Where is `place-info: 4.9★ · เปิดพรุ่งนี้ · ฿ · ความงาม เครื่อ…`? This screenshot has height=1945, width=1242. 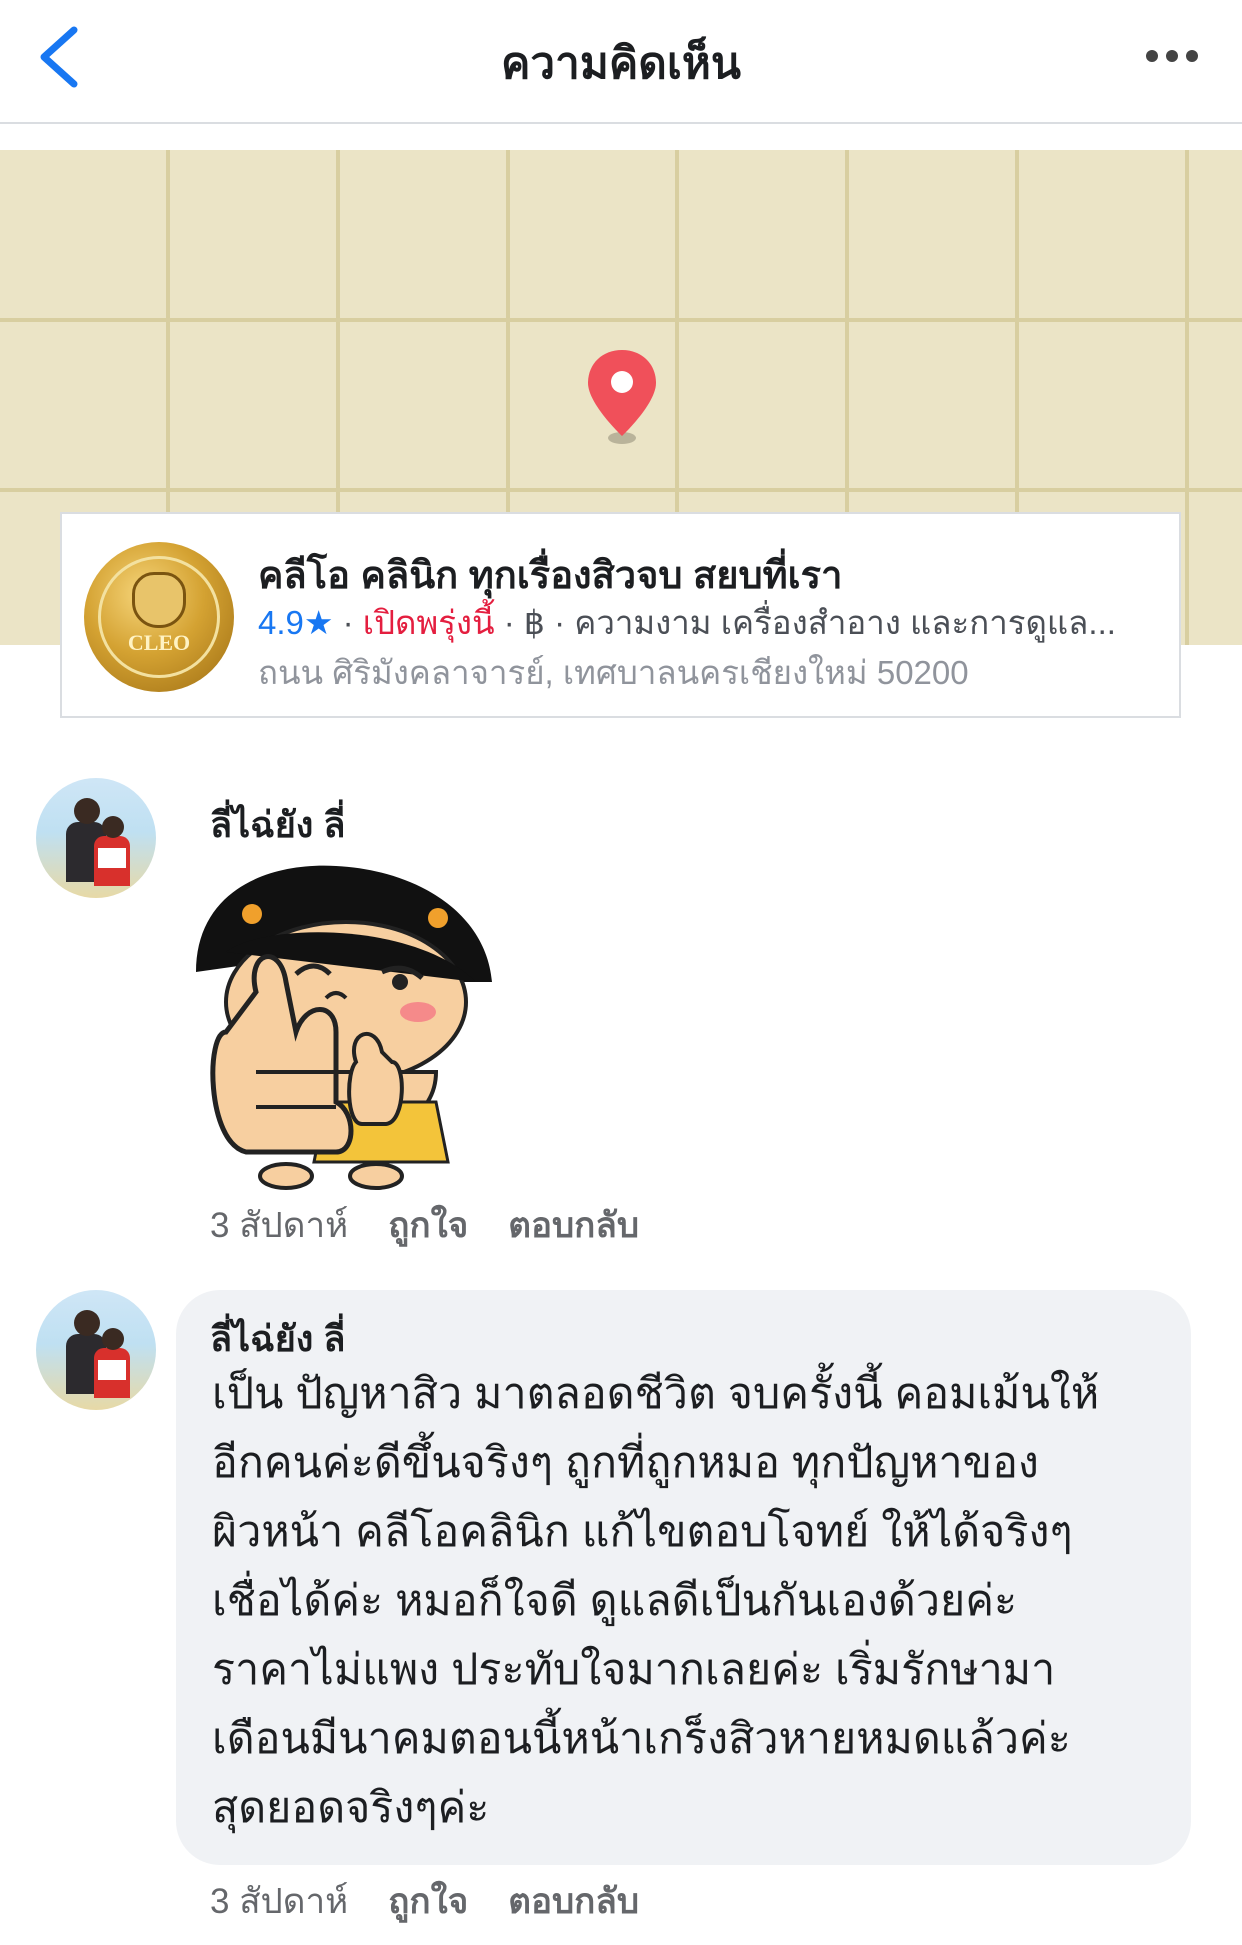 place-info: 4.9★ · เปิดพรุ่งนี้ · ฿ · ความงาม เครื่อ… is located at coordinates (687, 622).